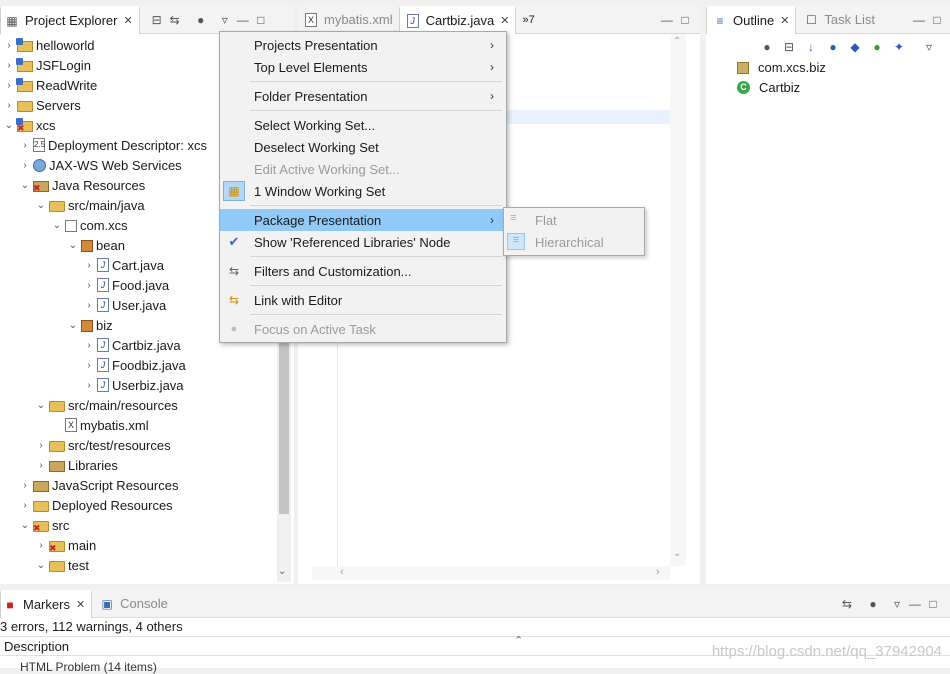  I want to click on tree-item-src: ⌄ ✖ src, so click(44, 525).